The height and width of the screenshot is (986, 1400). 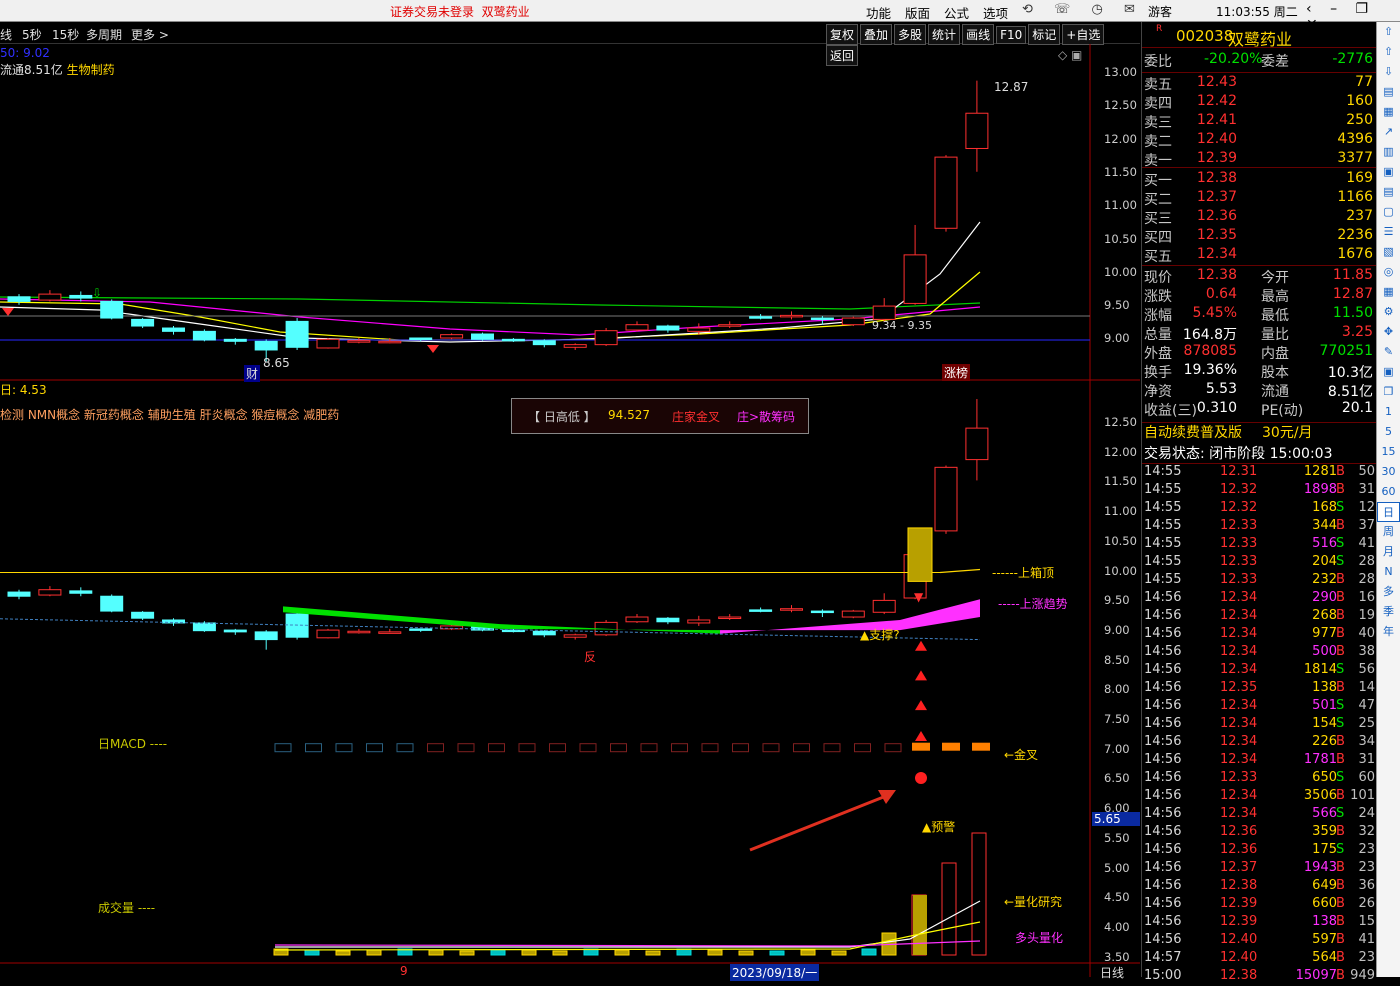 I want to click on crosshair-icon: ✥, so click(x=1388, y=332).